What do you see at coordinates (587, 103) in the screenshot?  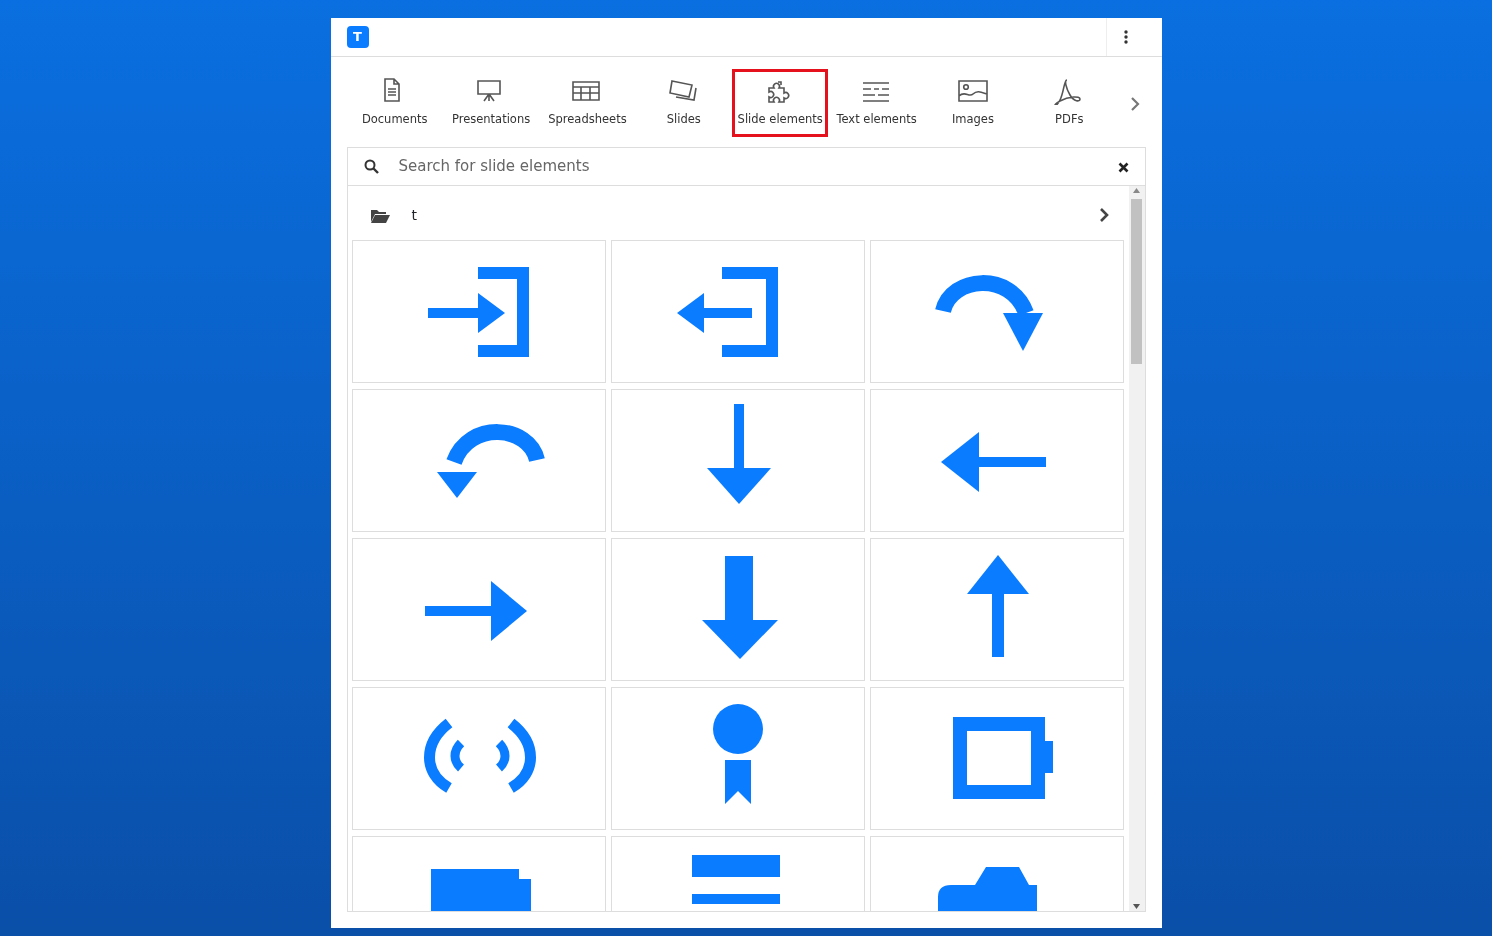 I see `category-tab: Spreadsheets` at bounding box center [587, 103].